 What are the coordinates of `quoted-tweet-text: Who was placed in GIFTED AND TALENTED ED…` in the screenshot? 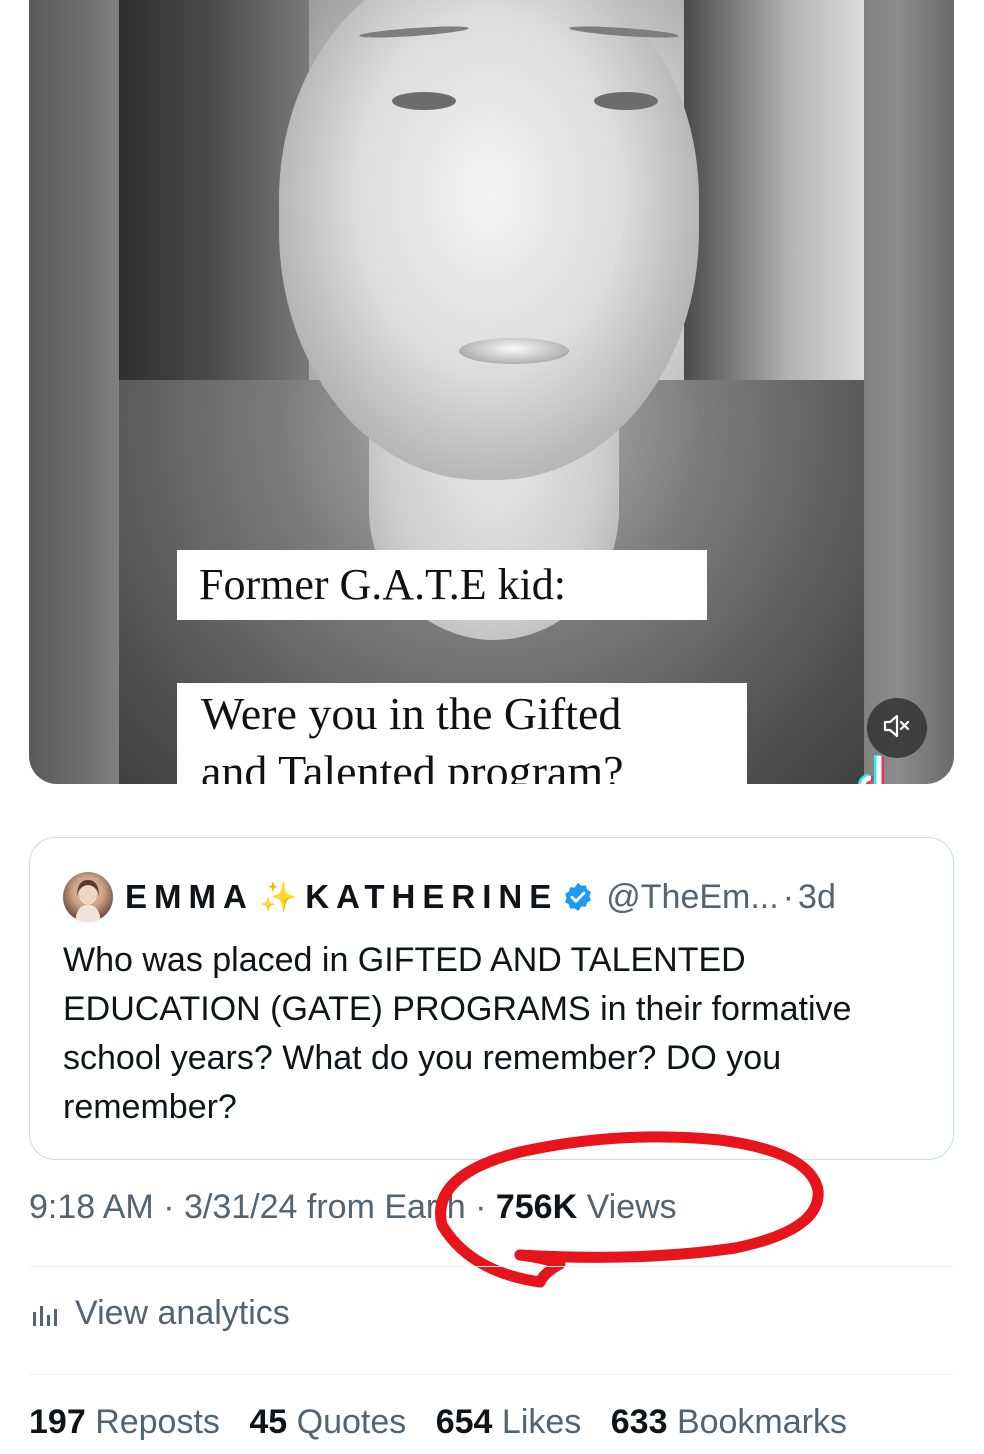 It's located at (457, 1033).